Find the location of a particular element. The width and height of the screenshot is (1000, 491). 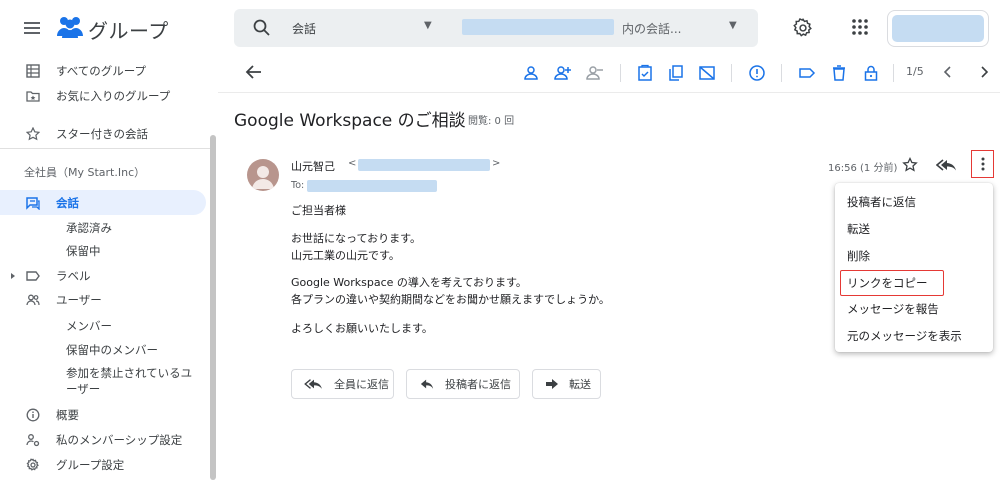

search-scope-select: 会話 is located at coordinates (304, 28).